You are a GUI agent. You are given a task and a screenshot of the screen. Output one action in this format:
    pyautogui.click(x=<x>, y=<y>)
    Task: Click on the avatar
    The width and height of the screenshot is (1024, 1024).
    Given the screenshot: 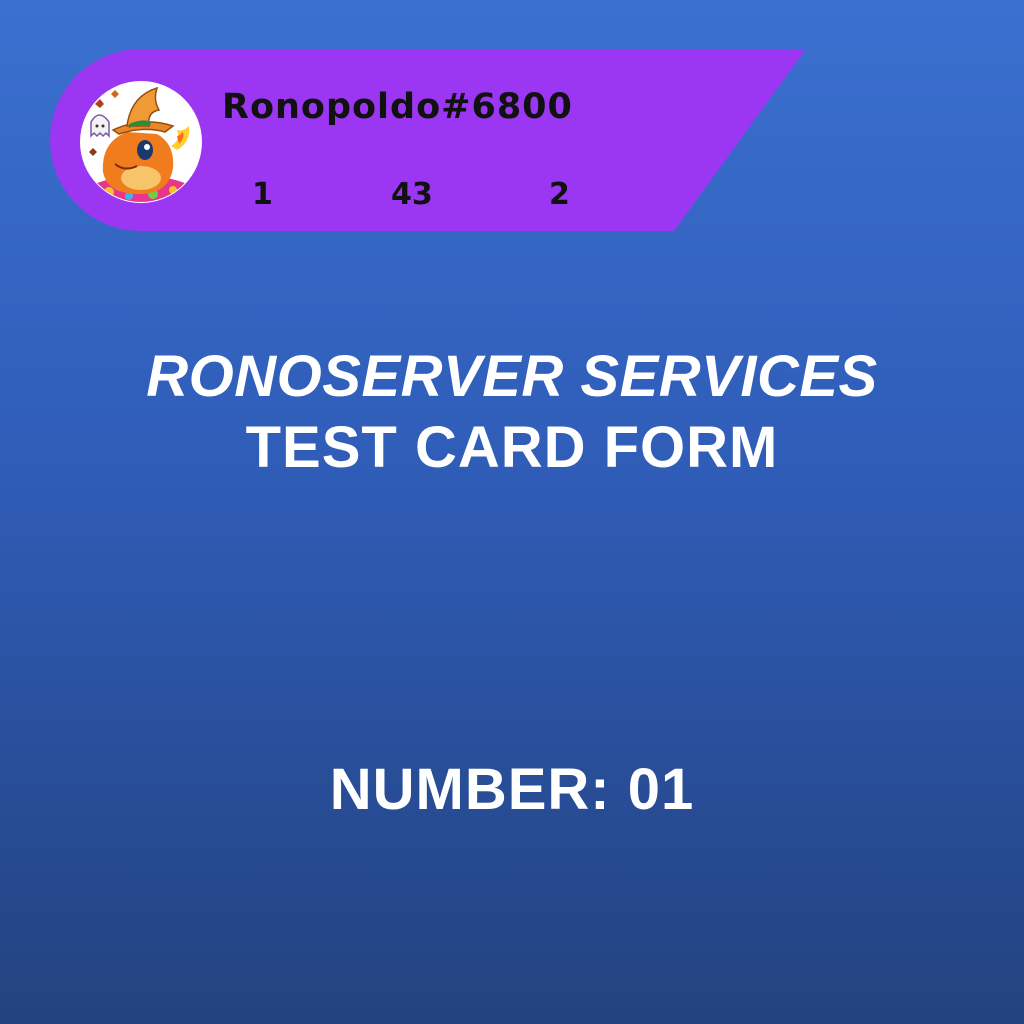 What is the action you would take?
    pyautogui.click(x=141, y=142)
    